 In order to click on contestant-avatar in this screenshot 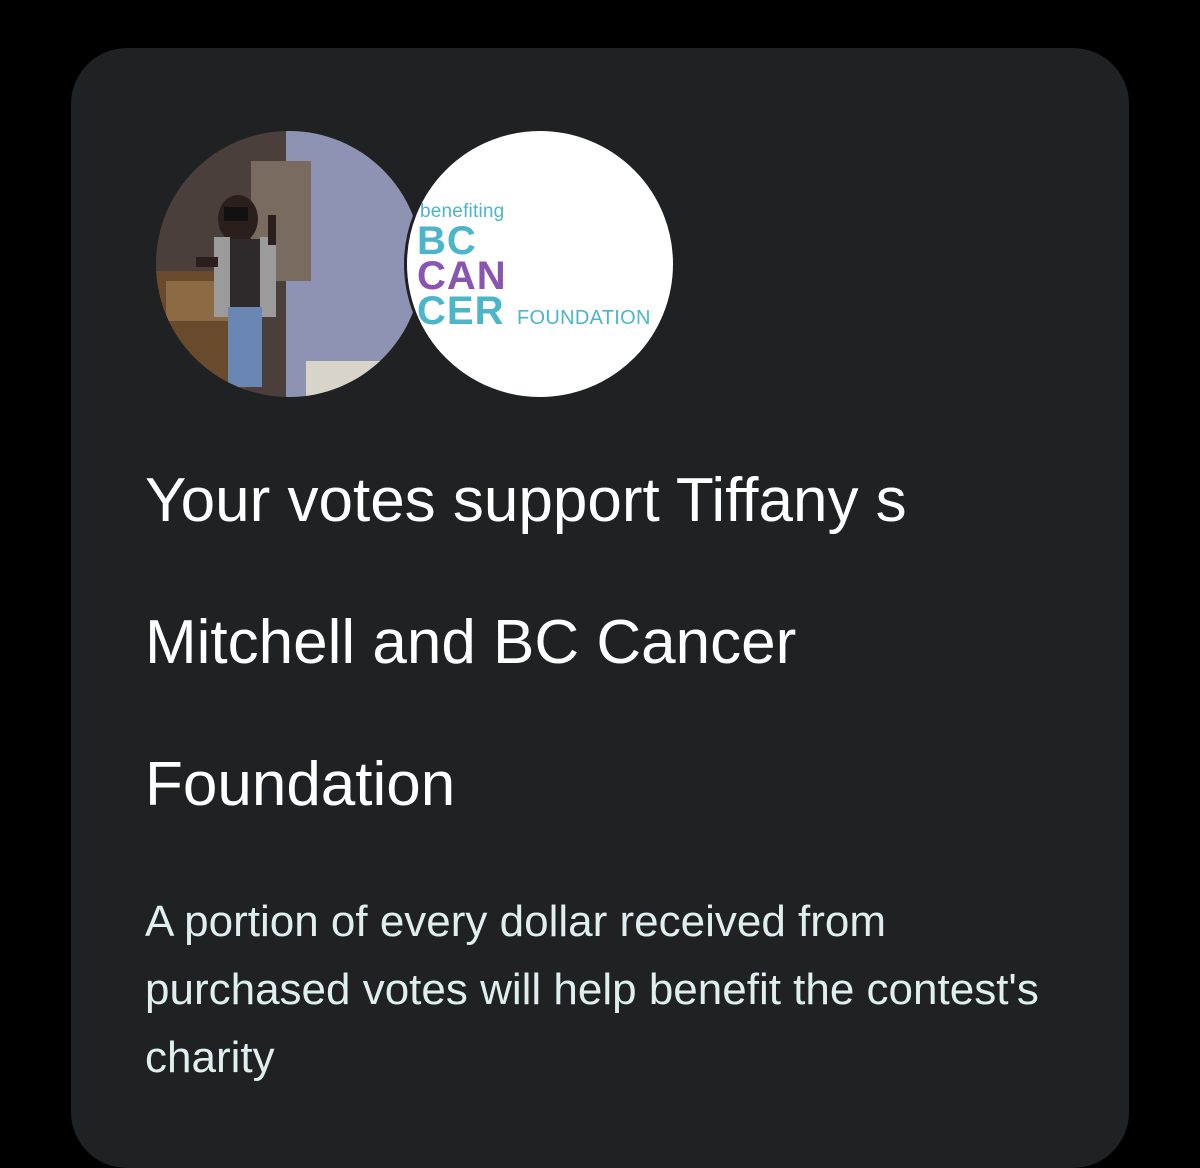, I will do `click(289, 264)`.